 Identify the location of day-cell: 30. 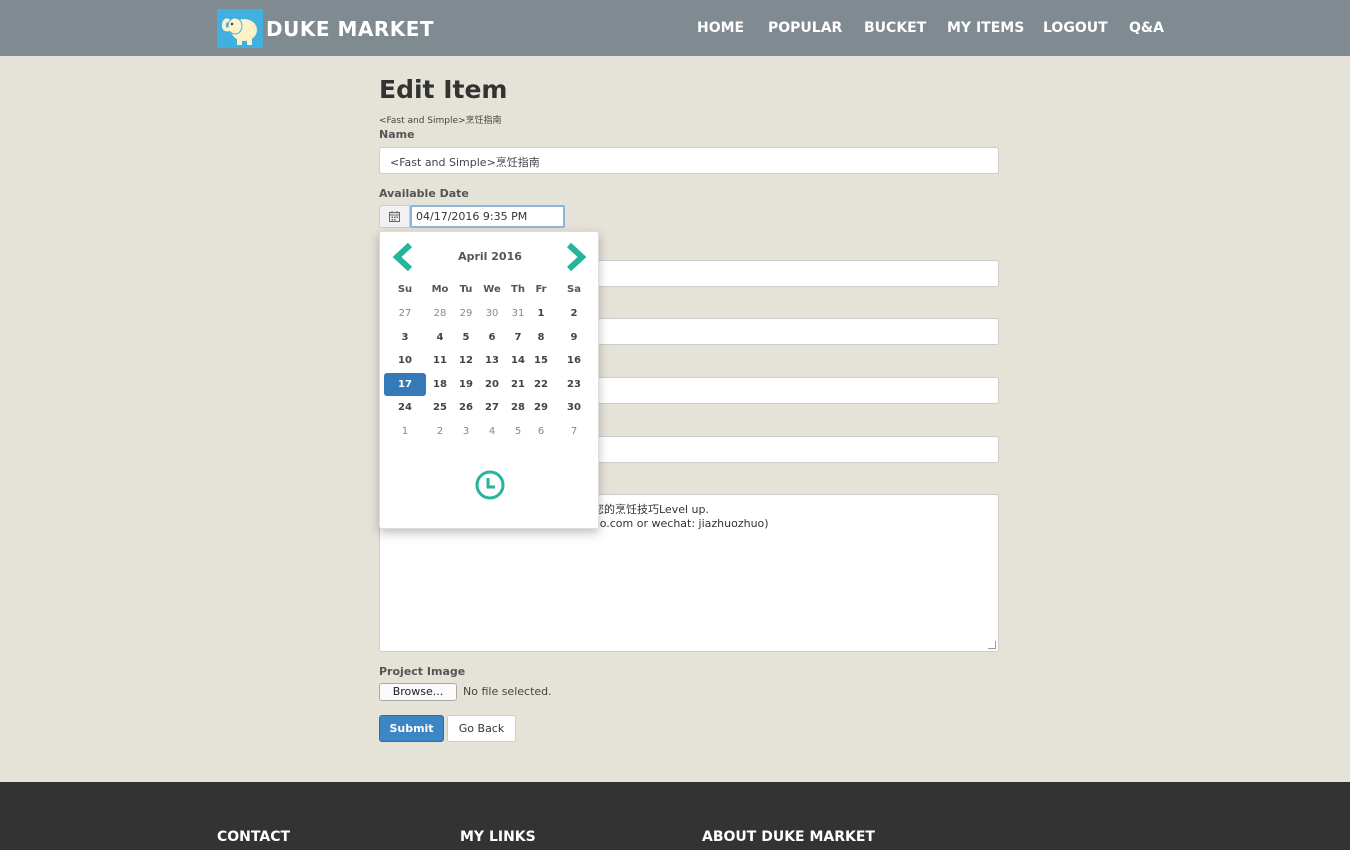
(574, 407).